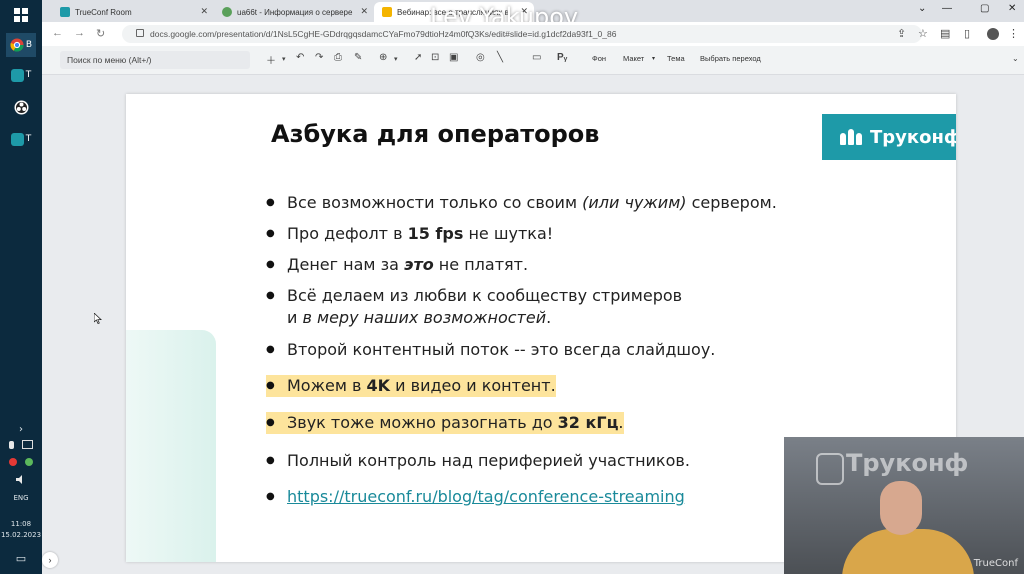  What do you see at coordinates (21, 480) in the screenshot?
I see `speaker-icon` at bounding box center [21, 480].